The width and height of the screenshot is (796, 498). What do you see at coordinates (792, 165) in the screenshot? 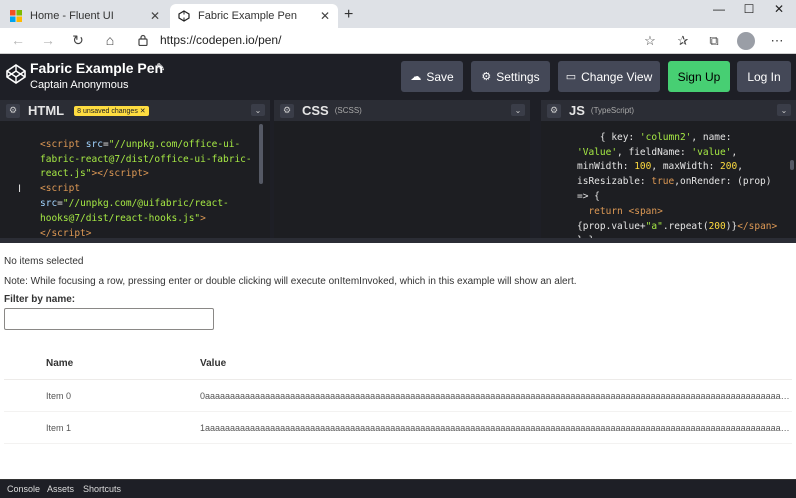
I see `js-editor-scrollbar` at bounding box center [792, 165].